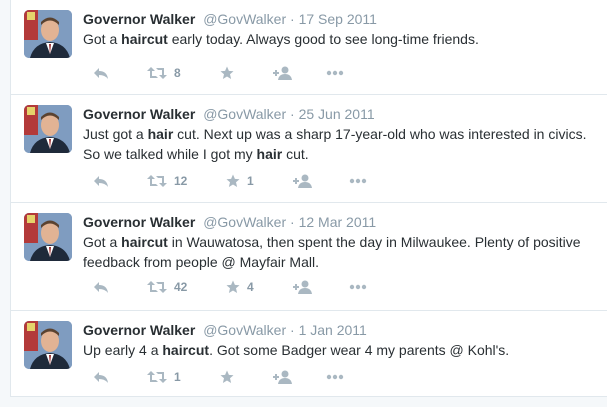 Image resolution: width=607 pixels, height=407 pixels. What do you see at coordinates (181, 287) in the screenshot?
I see `retweet-count: 42` at bounding box center [181, 287].